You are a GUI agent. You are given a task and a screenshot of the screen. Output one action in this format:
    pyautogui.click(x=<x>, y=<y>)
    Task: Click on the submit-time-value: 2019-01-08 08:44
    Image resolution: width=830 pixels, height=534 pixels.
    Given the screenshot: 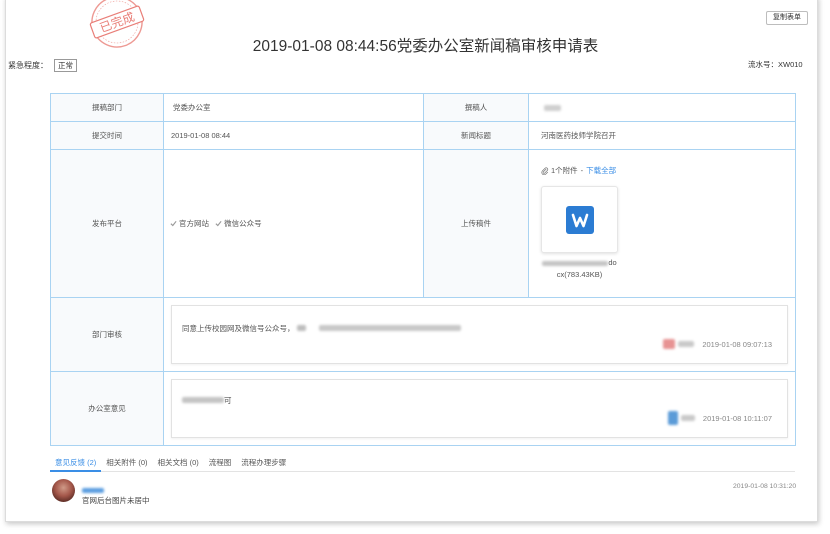 What is the action you would take?
    pyautogui.click(x=293, y=135)
    